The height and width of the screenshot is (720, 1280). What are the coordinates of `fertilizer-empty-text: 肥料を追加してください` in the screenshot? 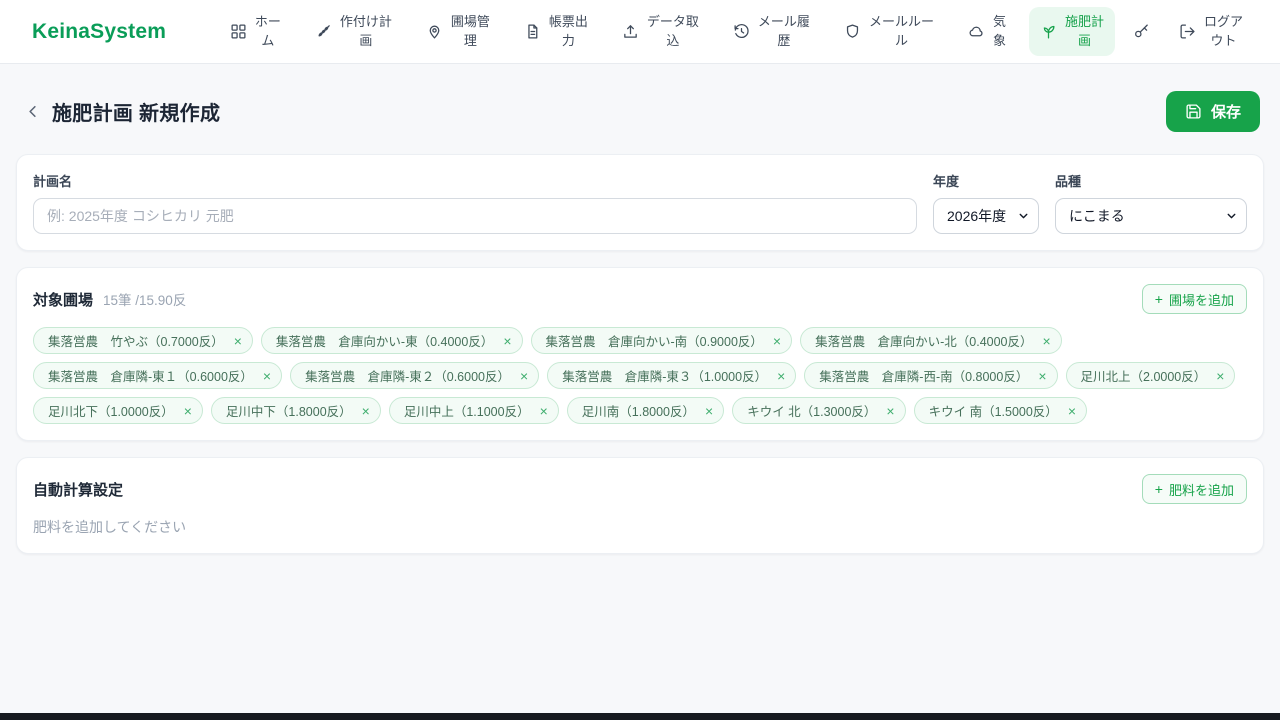 It's located at (110, 527).